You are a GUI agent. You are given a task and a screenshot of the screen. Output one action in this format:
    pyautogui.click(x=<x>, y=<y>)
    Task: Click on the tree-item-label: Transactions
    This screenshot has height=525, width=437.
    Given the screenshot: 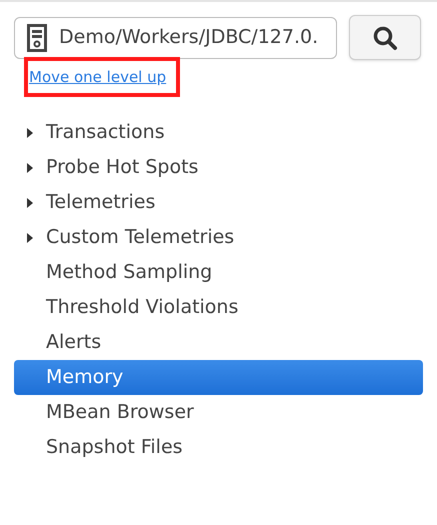 What is the action you would take?
    pyautogui.click(x=105, y=133)
    